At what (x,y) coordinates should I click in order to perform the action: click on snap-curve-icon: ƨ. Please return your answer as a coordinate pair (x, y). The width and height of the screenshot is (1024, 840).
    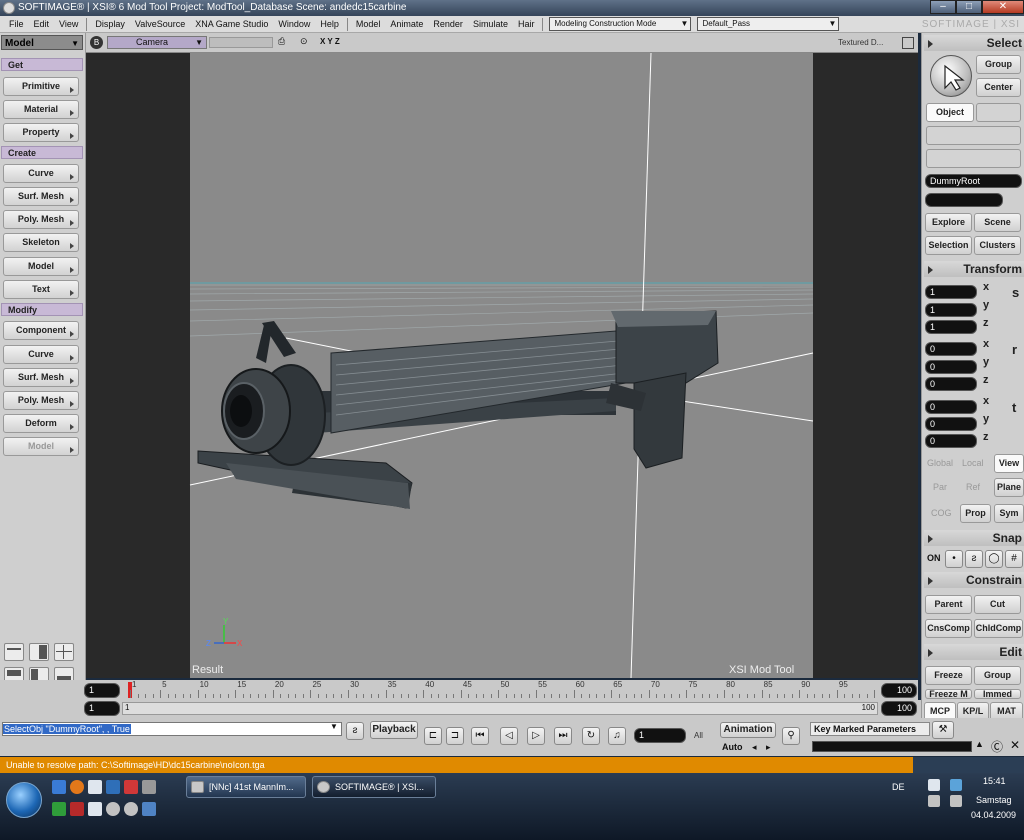
    Looking at the image, I should click on (974, 559).